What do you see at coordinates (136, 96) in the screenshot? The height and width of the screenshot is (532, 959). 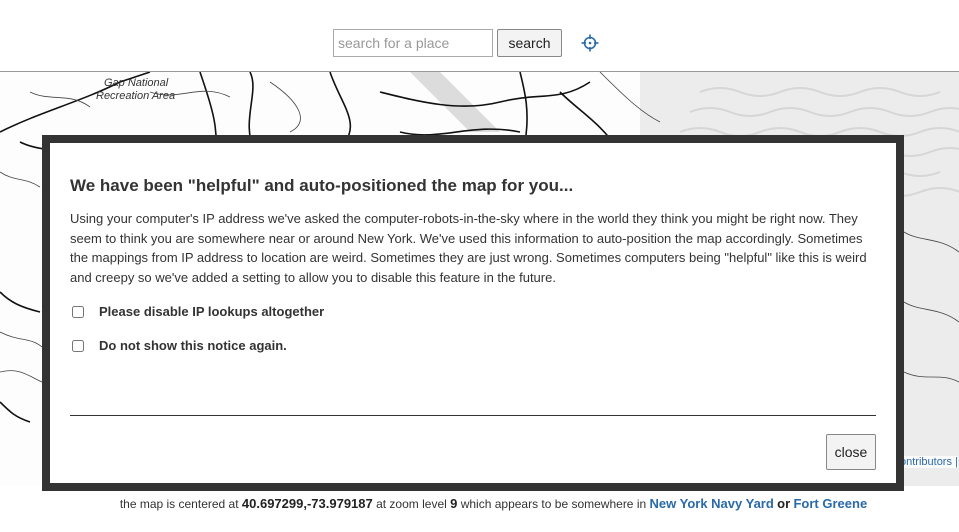 I see `map-label-recreation-area: Recreation Area` at bounding box center [136, 96].